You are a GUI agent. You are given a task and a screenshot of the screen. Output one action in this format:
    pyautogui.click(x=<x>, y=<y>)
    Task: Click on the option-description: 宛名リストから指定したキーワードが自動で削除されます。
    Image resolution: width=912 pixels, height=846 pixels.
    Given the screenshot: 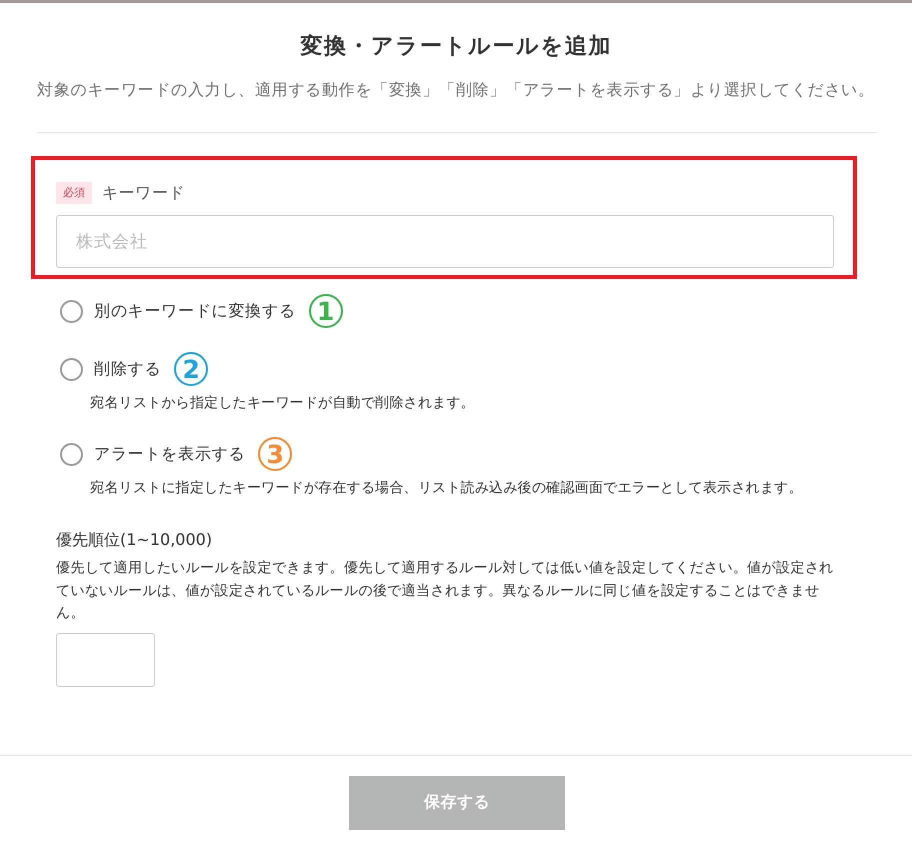 What is the action you would take?
    pyautogui.click(x=282, y=403)
    